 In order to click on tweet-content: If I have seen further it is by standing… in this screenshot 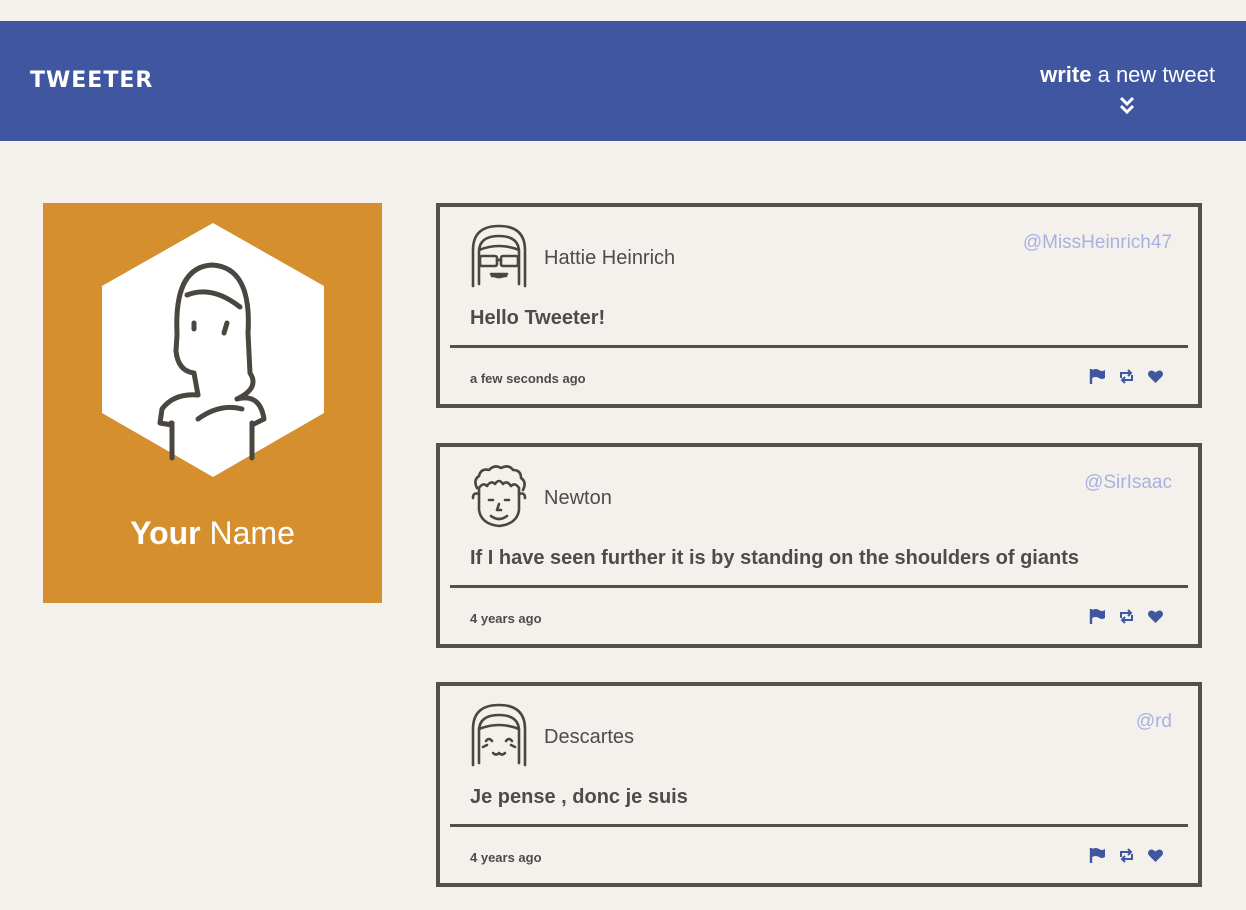, I will do `click(774, 558)`.